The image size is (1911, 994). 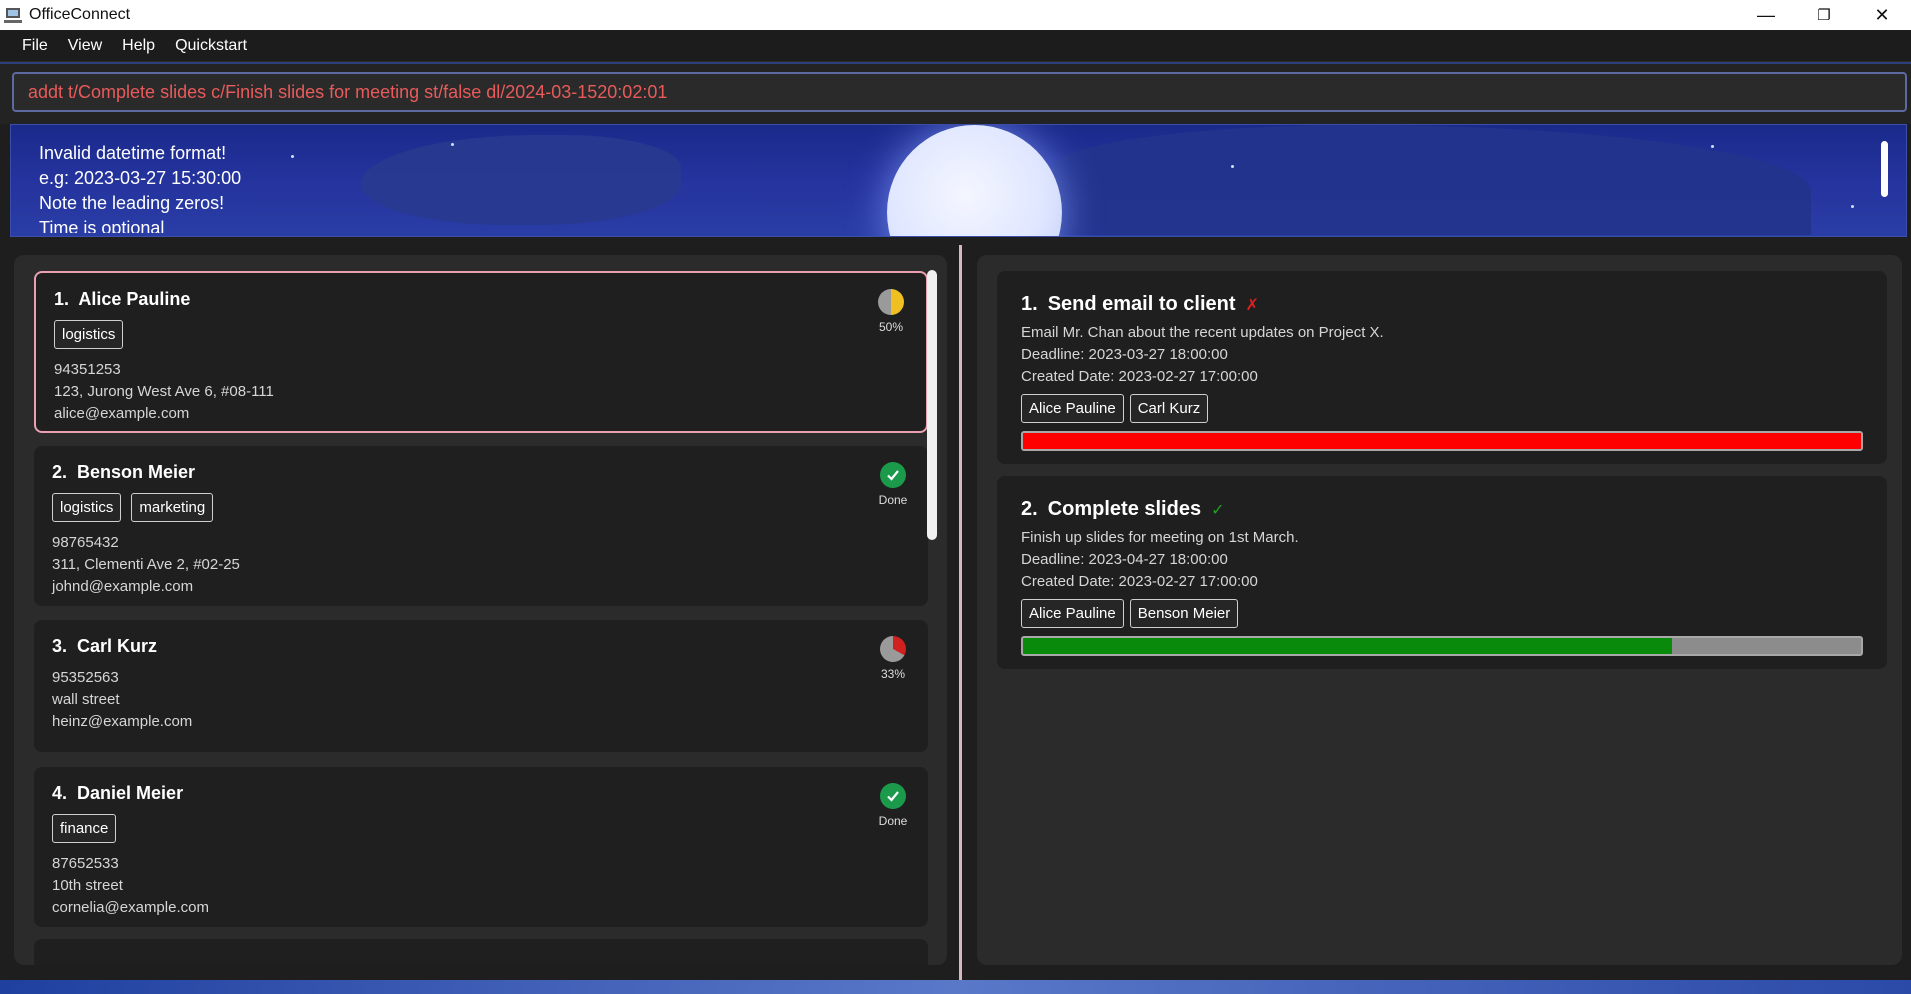 What do you see at coordinates (87, 885) in the screenshot?
I see `person-address: 10th street` at bounding box center [87, 885].